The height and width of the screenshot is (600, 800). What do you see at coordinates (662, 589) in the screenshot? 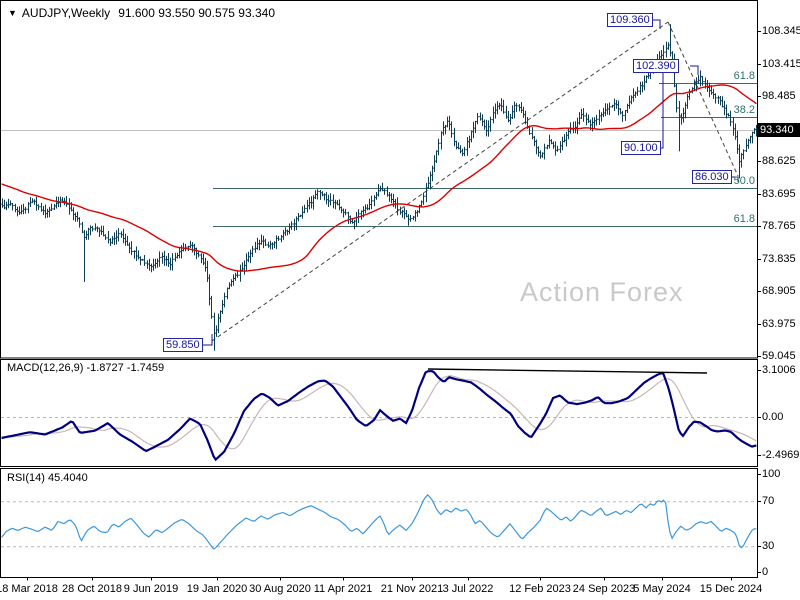
I see `date-axis-label: 5 May 2024` at bounding box center [662, 589].